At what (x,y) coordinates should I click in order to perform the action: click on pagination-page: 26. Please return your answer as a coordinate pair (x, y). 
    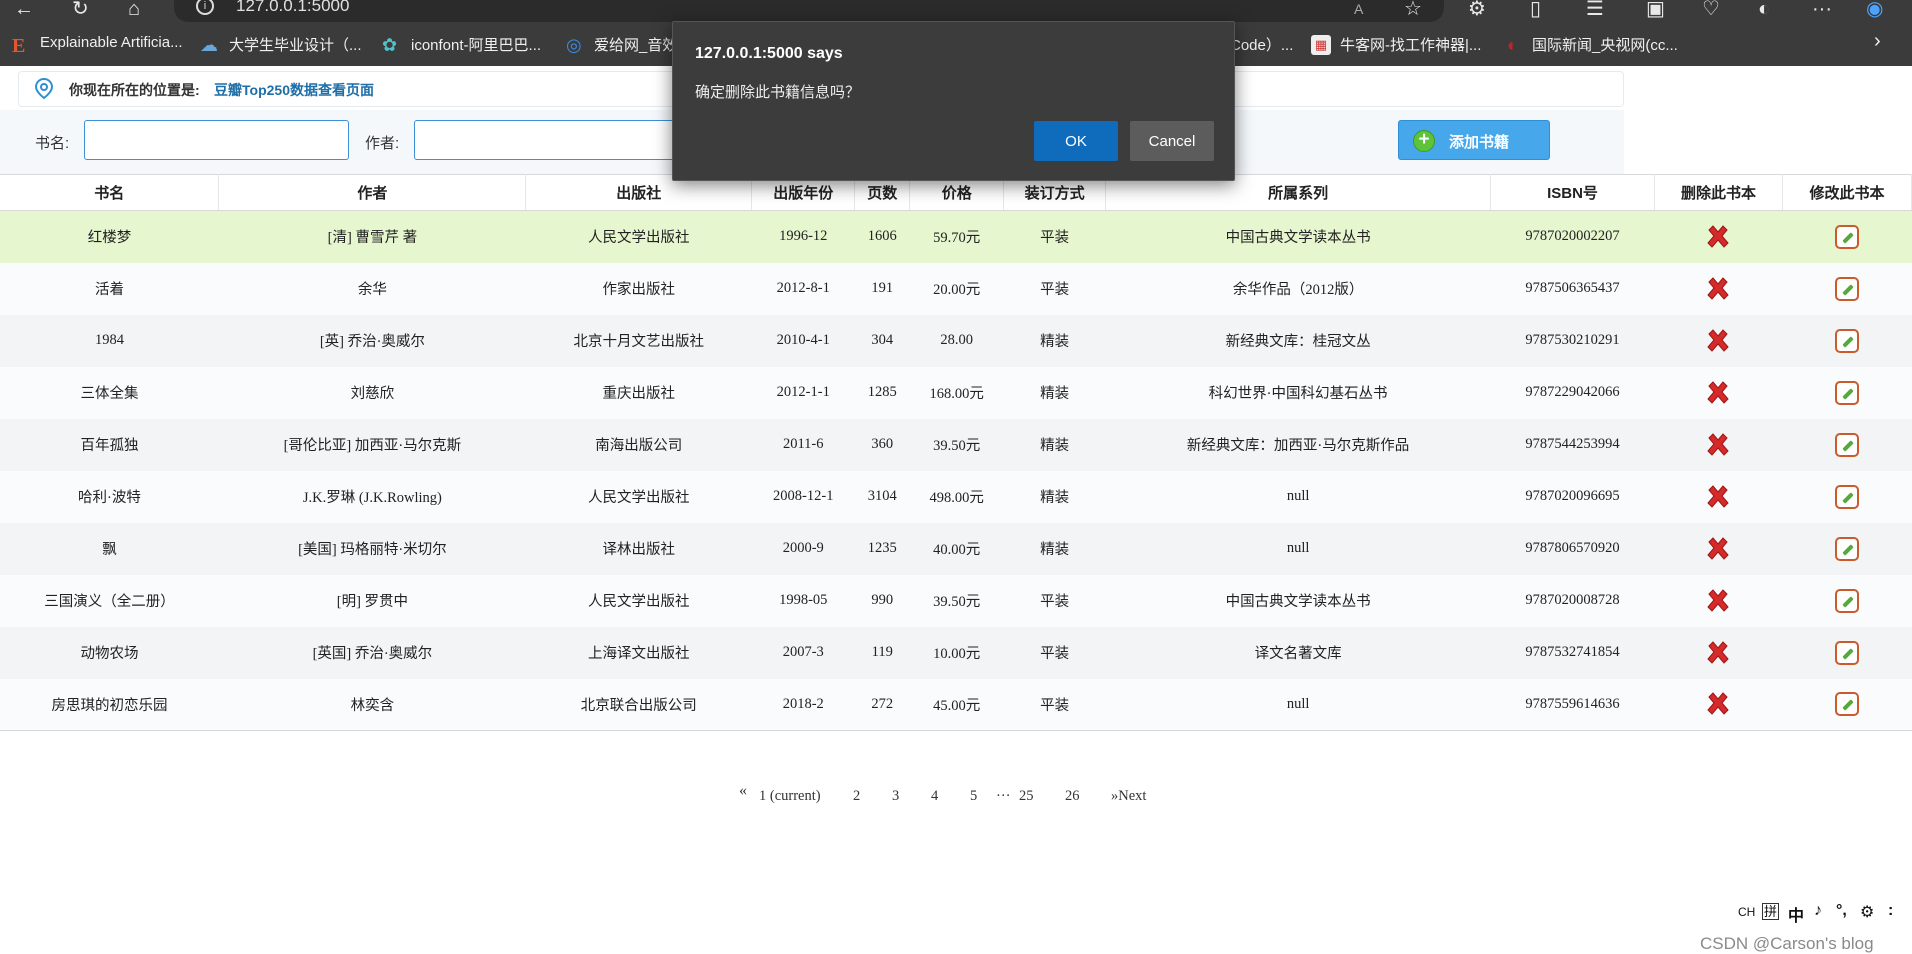
    Looking at the image, I should click on (1072, 796).